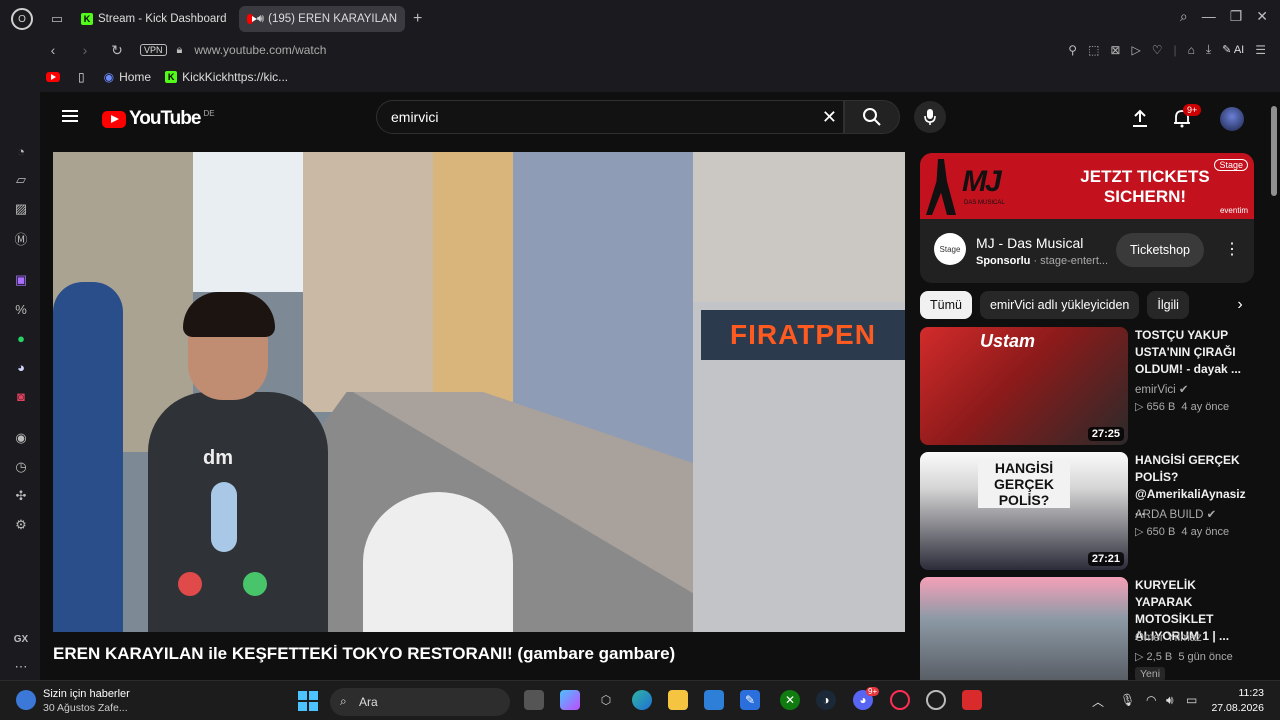  I want to click on chip-from-uploader: emirVici adlı yükleyiciden, so click(1059, 305).